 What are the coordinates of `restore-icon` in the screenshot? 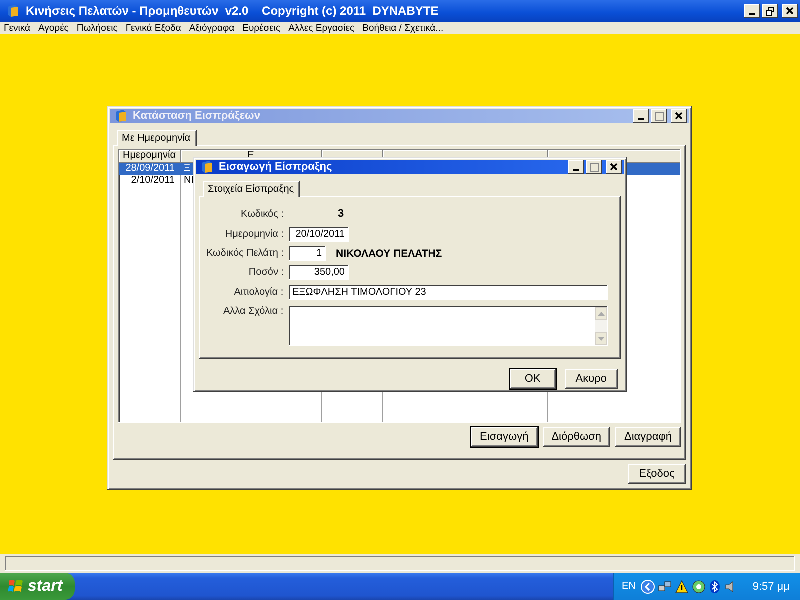 It's located at (770, 11).